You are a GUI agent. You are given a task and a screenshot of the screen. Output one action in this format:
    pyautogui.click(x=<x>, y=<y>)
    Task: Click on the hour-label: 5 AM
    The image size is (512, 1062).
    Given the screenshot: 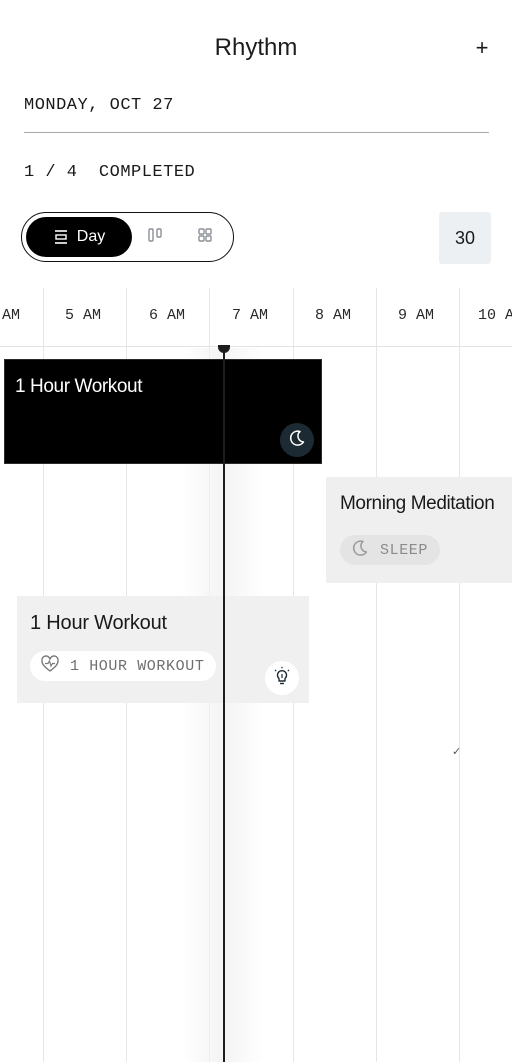 What is the action you would take?
    pyautogui.click(x=83, y=315)
    